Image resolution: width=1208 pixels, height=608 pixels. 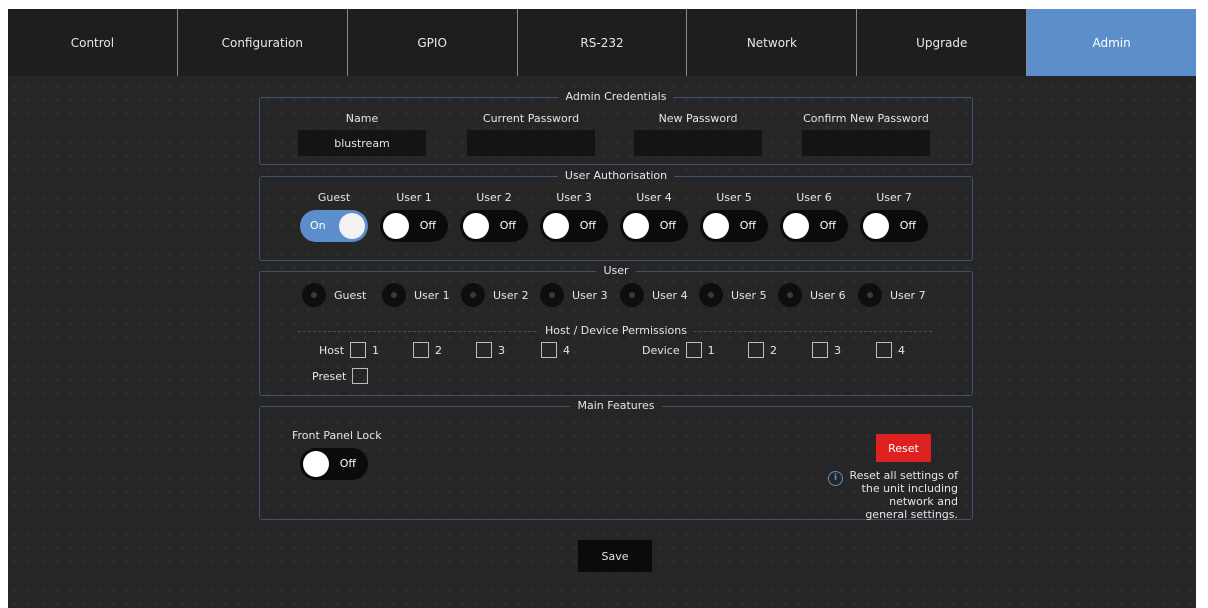 I want to click on device-3-group: 3, so click(x=826, y=350).